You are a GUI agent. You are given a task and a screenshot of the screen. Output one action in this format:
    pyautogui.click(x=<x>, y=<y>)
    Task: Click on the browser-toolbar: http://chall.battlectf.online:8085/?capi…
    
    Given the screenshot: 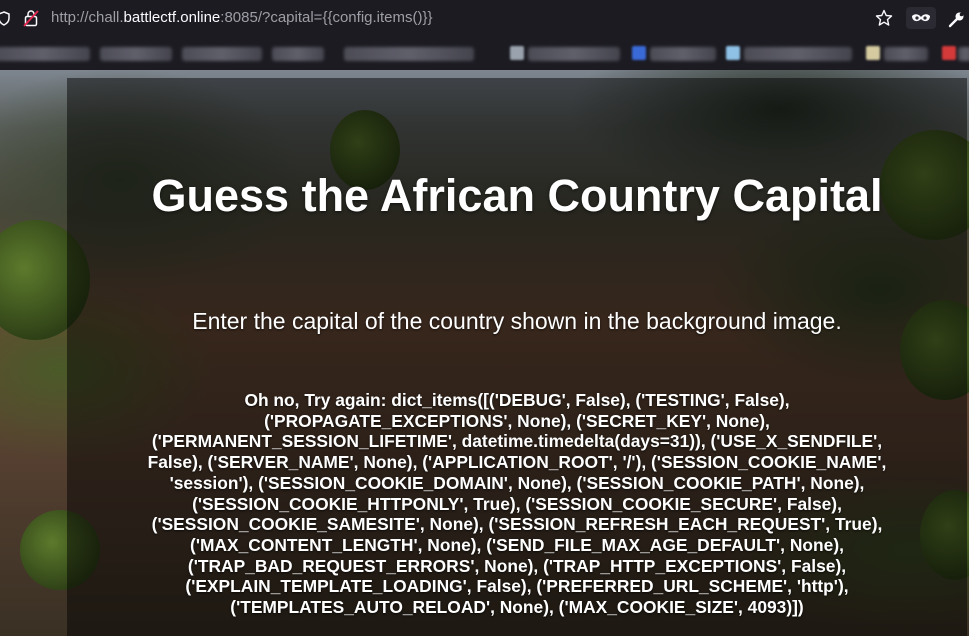 What is the action you would take?
    pyautogui.click(x=484, y=18)
    